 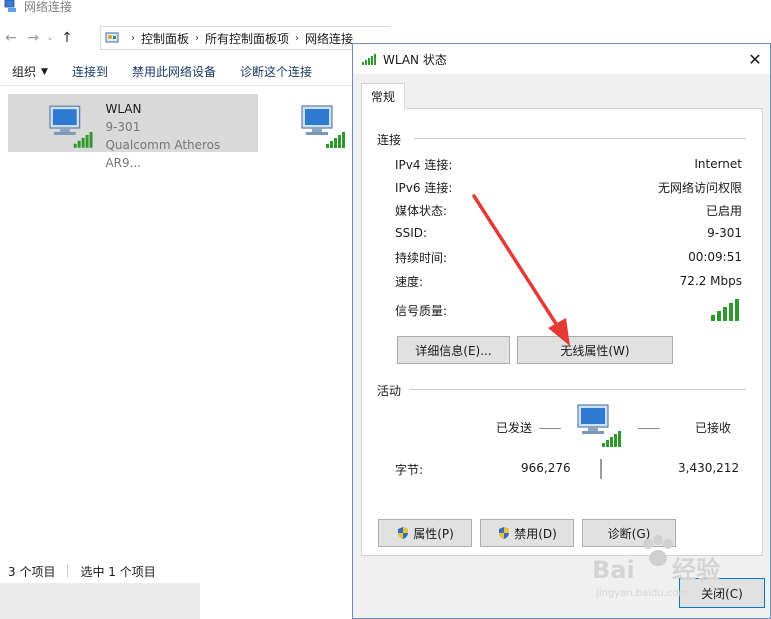 What do you see at coordinates (568, 210) in the screenshot?
I see `info-row-media-state: 媒体状态: 已启用` at bounding box center [568, 210].